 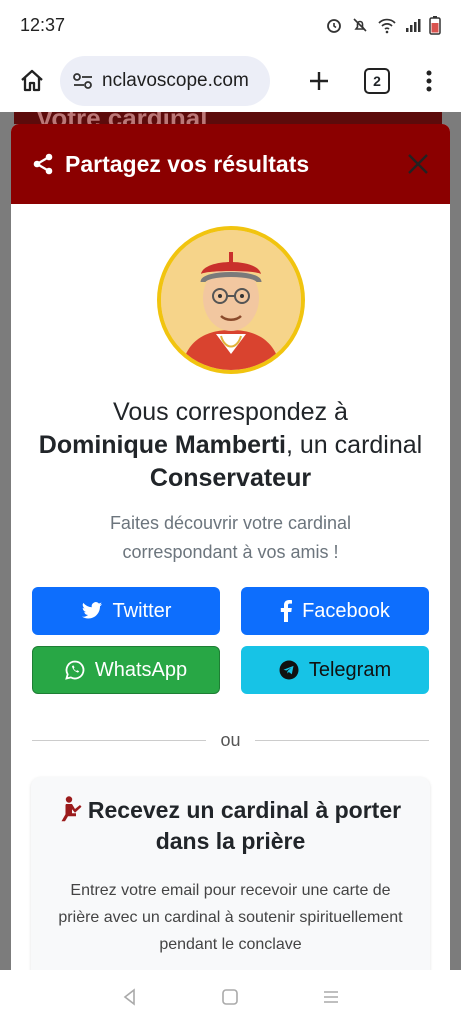 I want to click on headline-middle: , un cardinal, so click(x=354, y=445).